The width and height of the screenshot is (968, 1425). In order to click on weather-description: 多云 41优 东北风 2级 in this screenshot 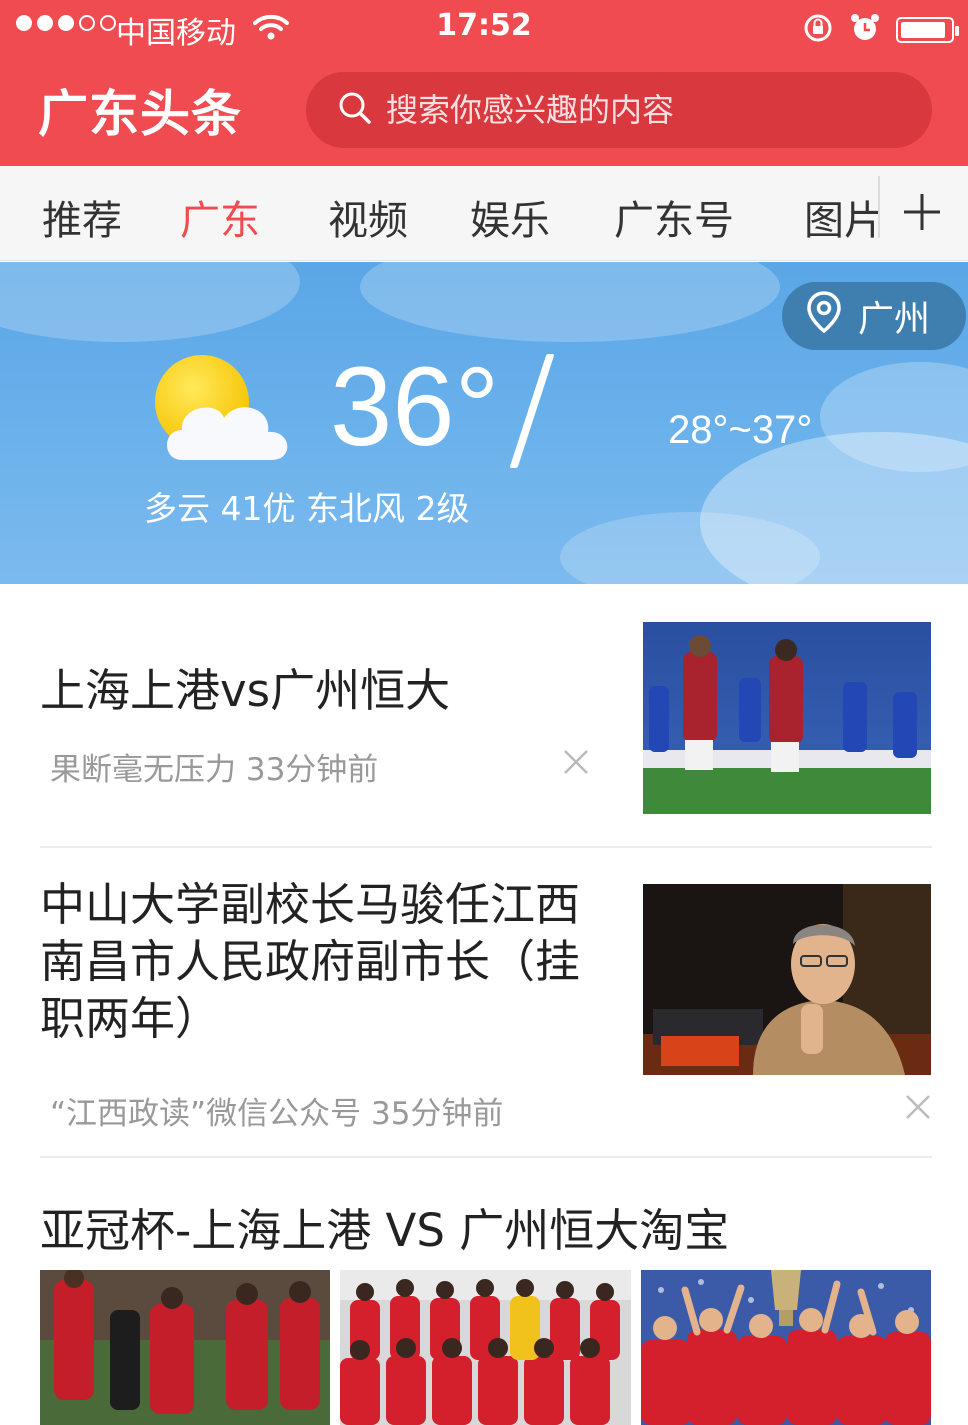, I will do `click(307, 508)`.